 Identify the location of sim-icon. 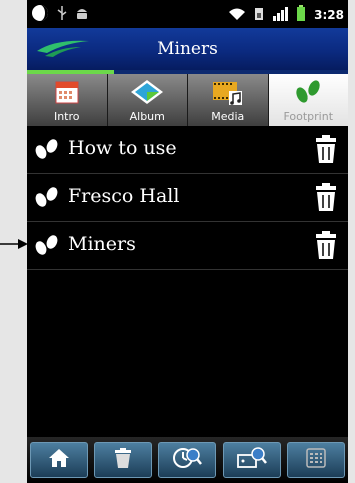
(259, 15).